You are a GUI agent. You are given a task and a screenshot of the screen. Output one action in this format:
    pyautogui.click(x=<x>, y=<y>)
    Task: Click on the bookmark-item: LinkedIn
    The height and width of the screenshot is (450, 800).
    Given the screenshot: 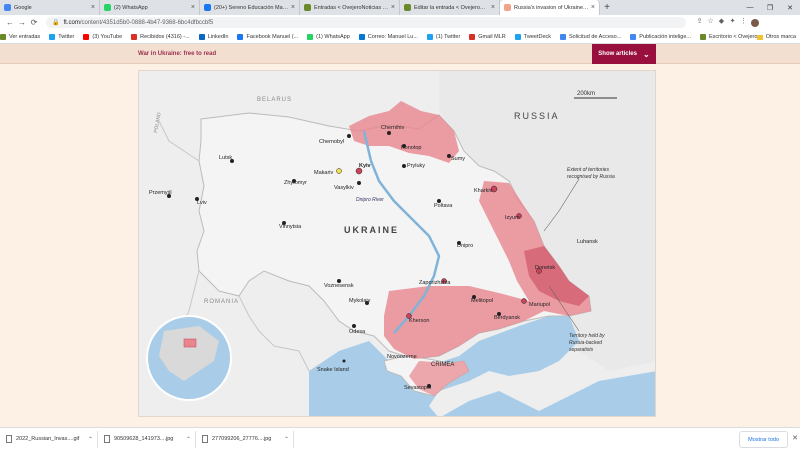 What is the action you would take?
    pyautogui.click(x=213, y=36)
    